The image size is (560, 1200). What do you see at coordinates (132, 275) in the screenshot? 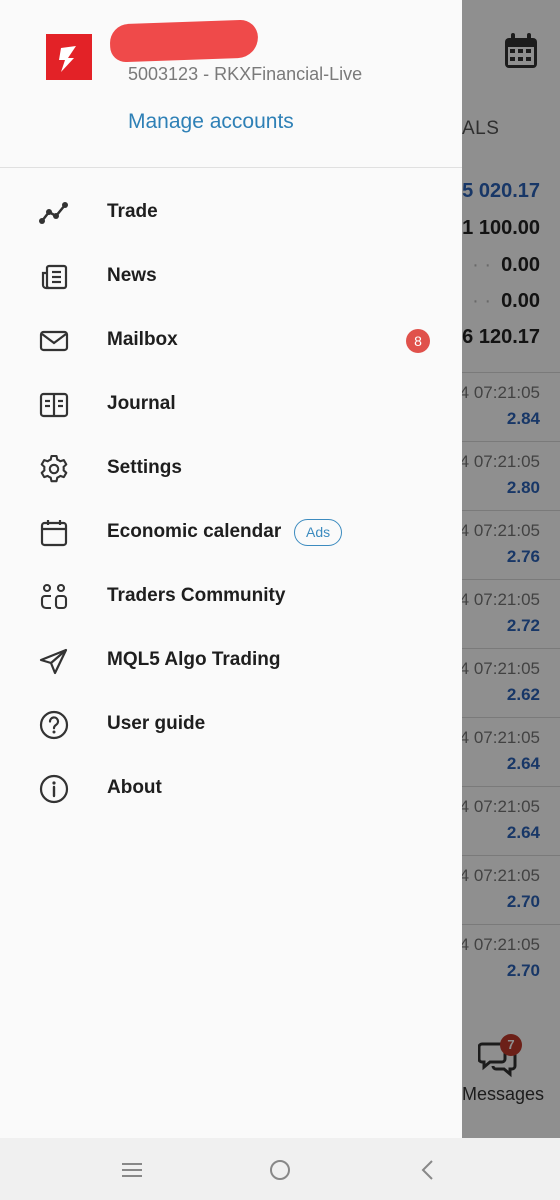
I see `menu-label: News` at bounding box center [132, 275].